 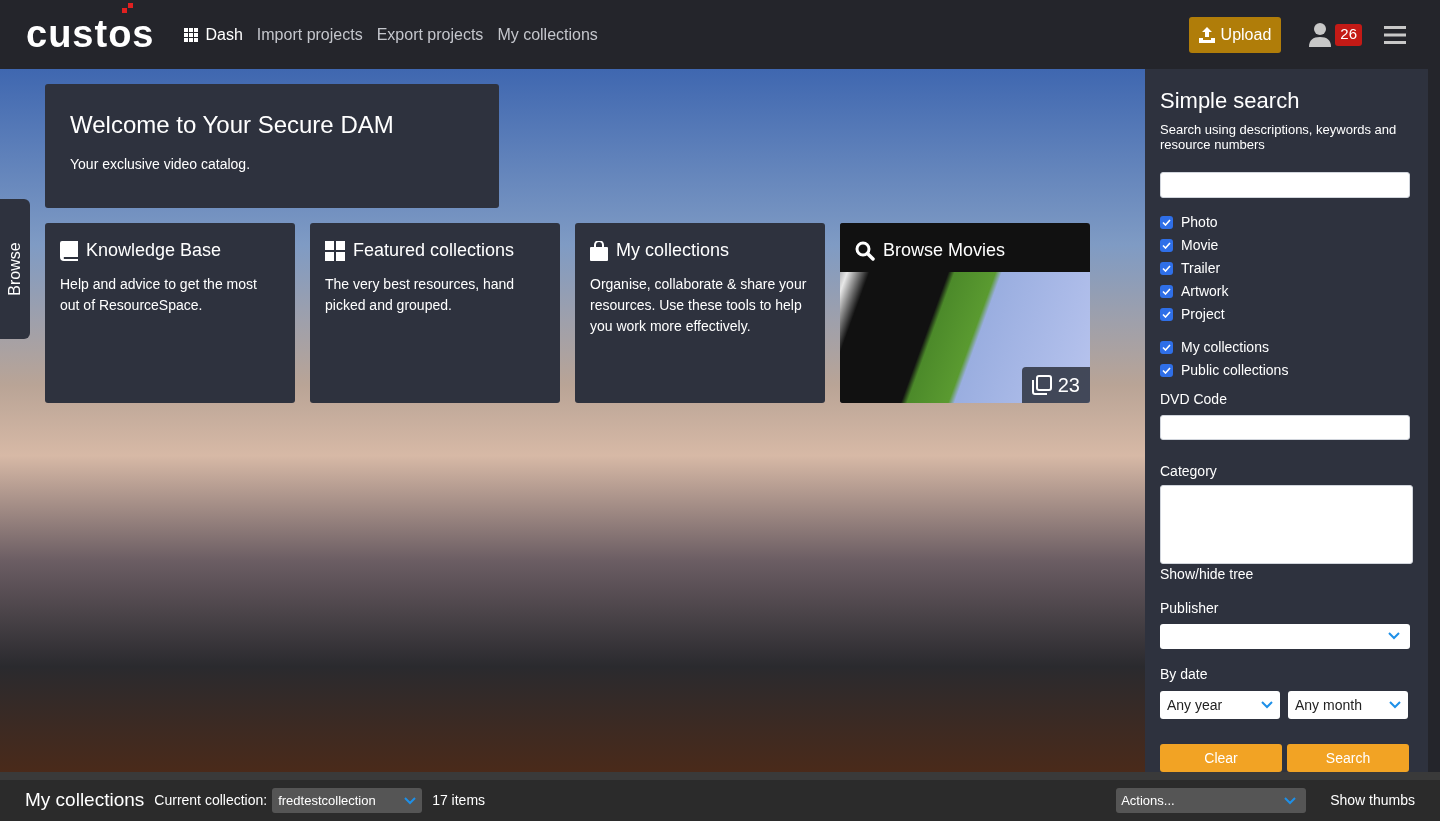 I want to click on checkbox-label: My collections, so click(x=1225, y=347).